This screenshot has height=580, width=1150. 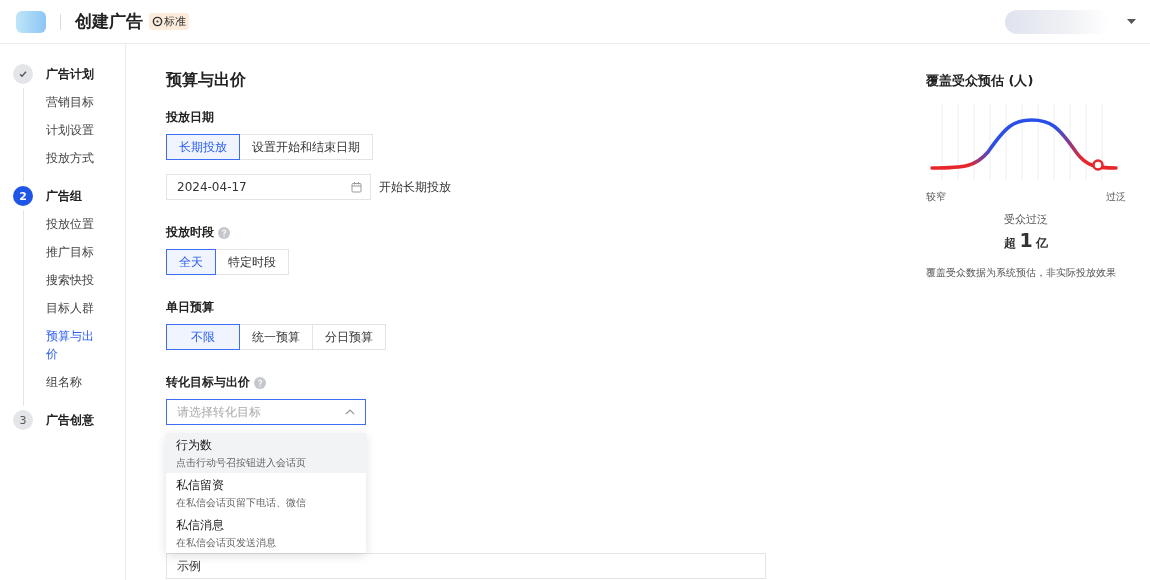 I want to click on field-label: 投放日期, so click(x=190, y=117).